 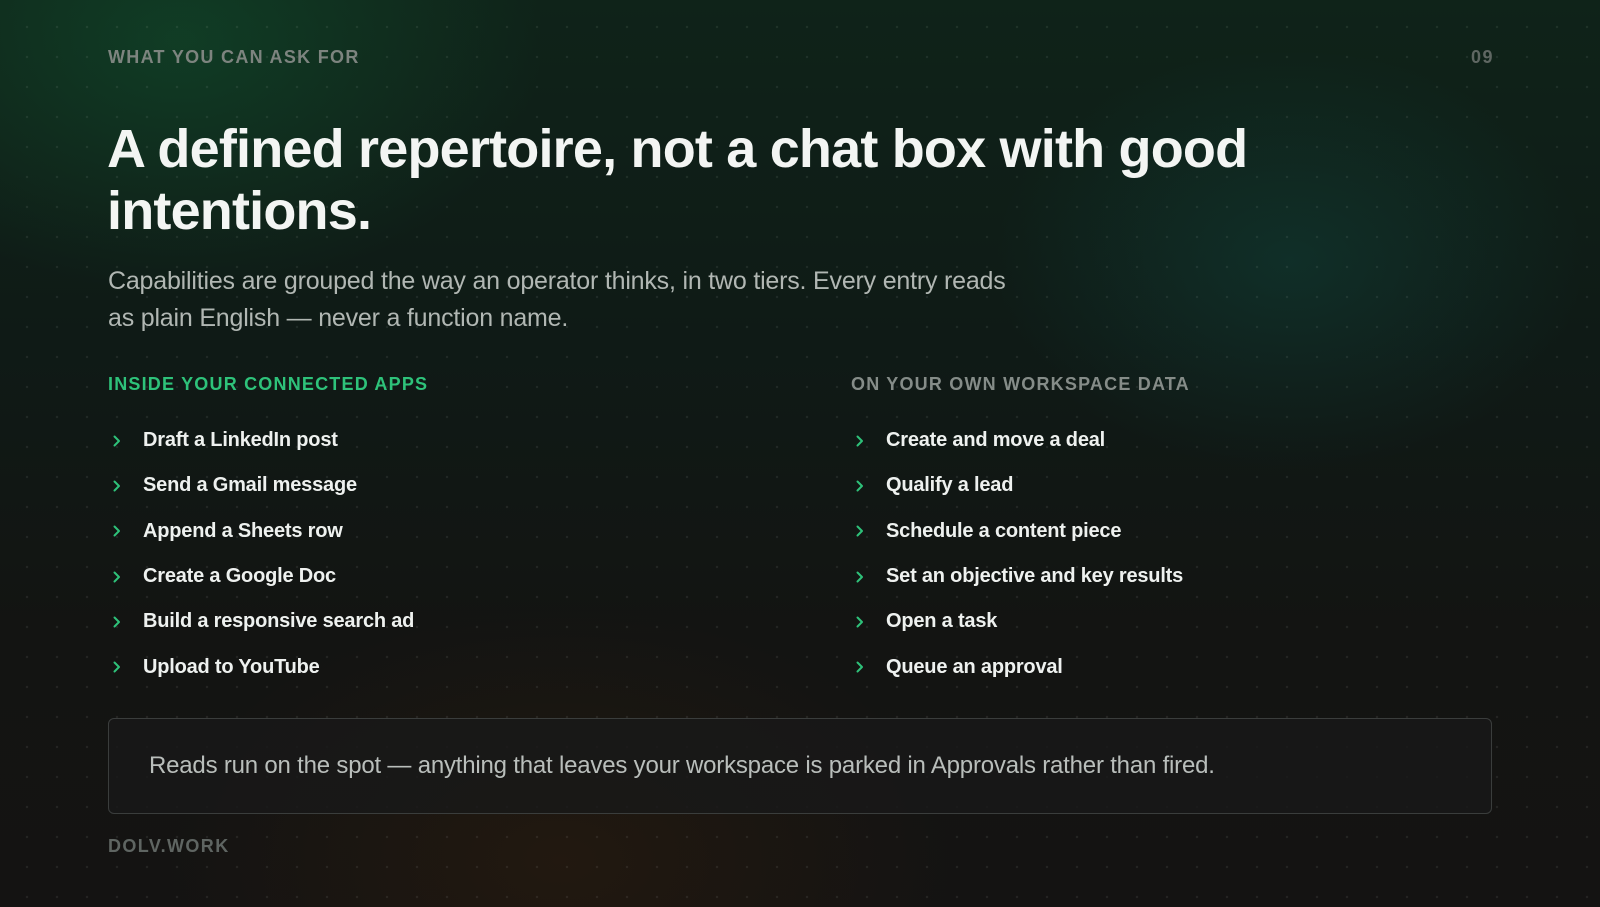 I want to click on list-item-label: Upload to YouTube, so click(x=231, y=666).